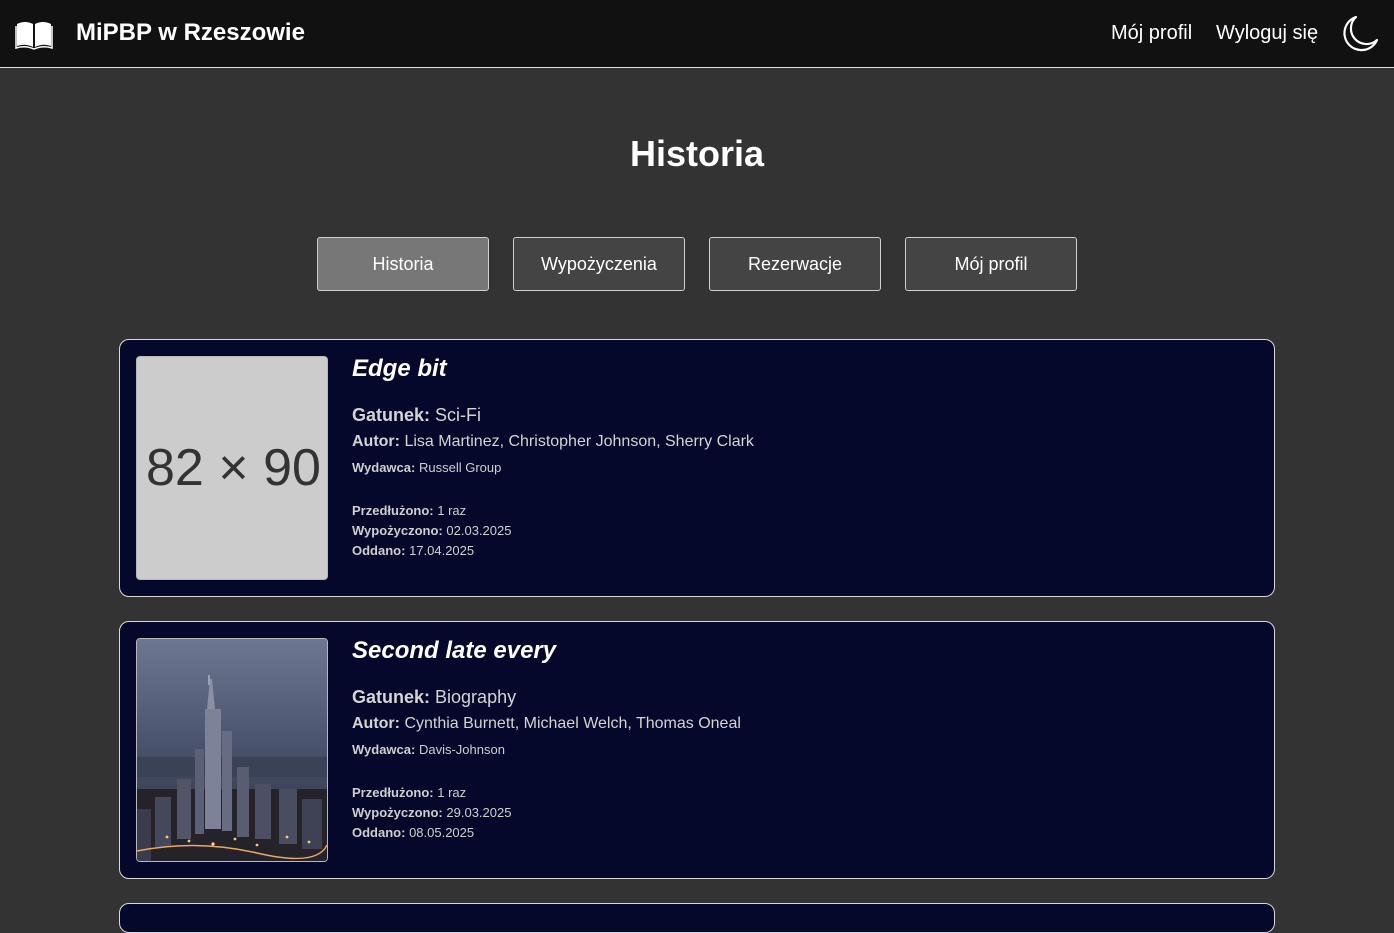 The image size is (1394, 933). I want to click on tab-wypozyczenia: Wypożyczenia, so click(599, 264).